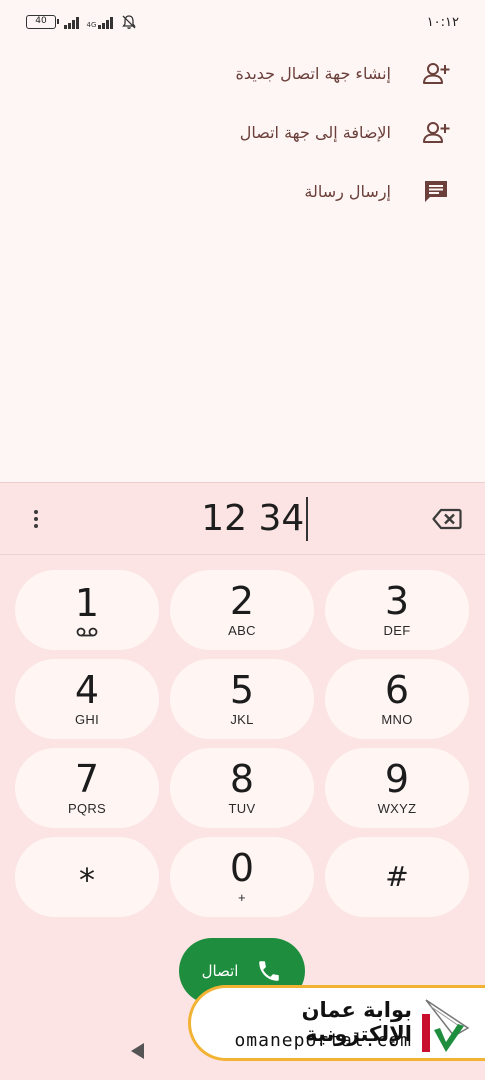 This screenshot has height=1080, width=485. I want to click on key-digit: 5, so click(242, 690).